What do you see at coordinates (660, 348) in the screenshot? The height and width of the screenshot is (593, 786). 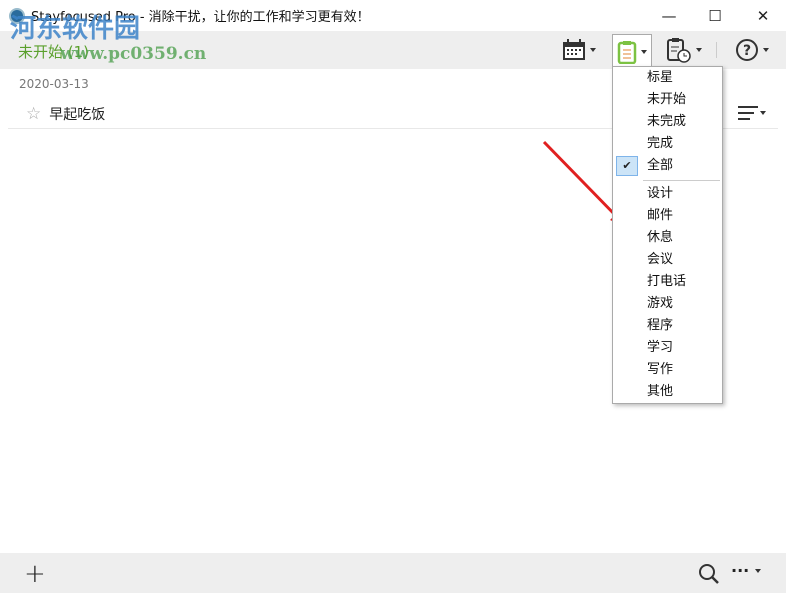 I see `menu-item-category: 学习` at bounding box center [660, 348].